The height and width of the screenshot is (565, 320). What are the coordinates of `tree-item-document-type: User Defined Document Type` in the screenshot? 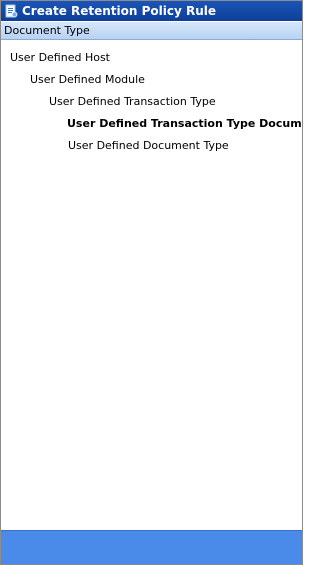 It's located at (148, 146).